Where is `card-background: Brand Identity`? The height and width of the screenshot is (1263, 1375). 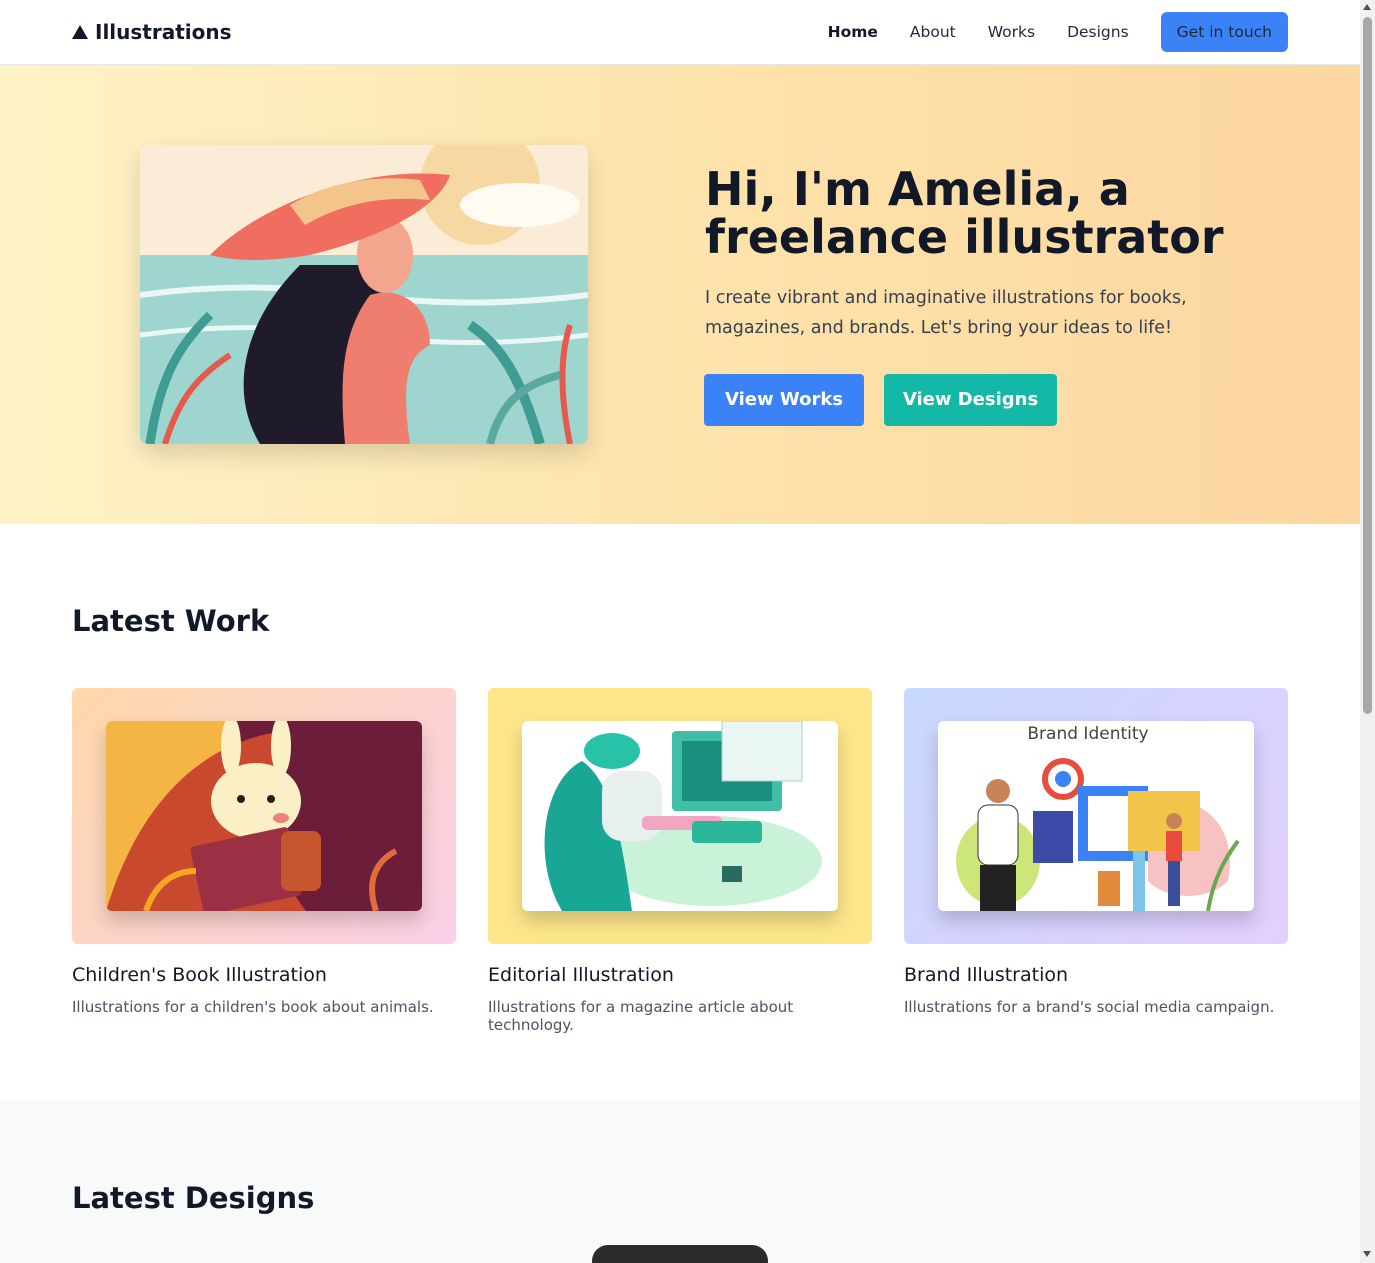
card-background: Brand Identity is located at coordinates (1096, 816).